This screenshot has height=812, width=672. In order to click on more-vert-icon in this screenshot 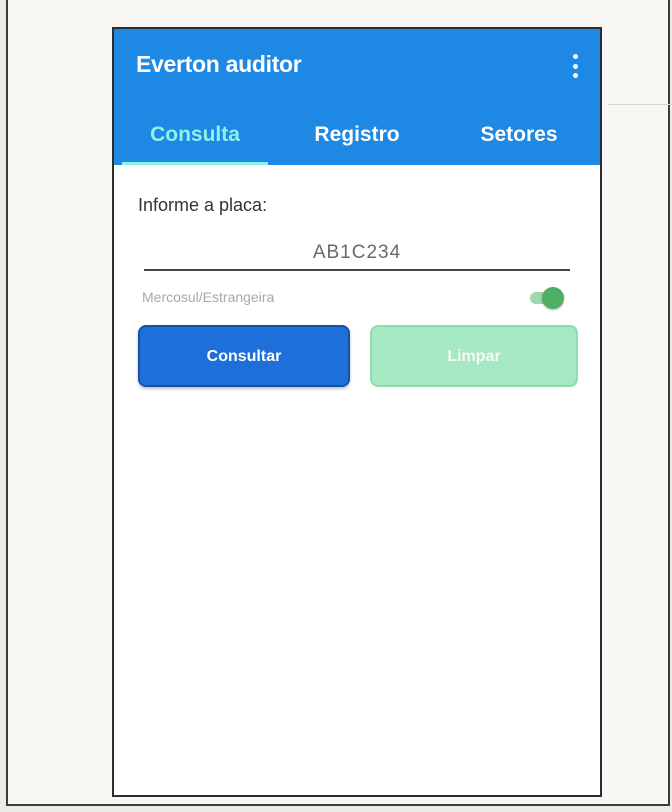, I will do `click(575, 66)`.